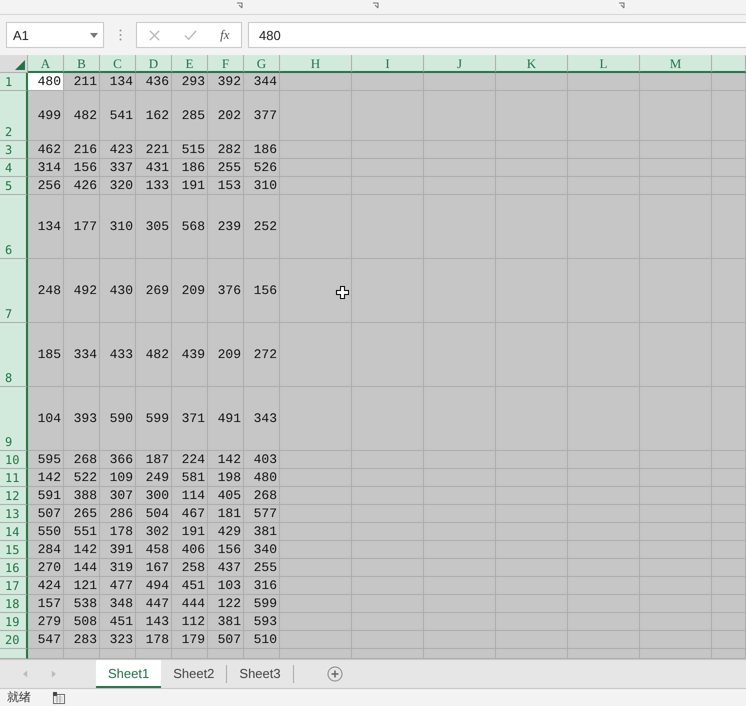 This screenshot has width=746, height=706. Describe the element at coordinates (532, 64) in the screenshot. I see `column-header: K` at that location.